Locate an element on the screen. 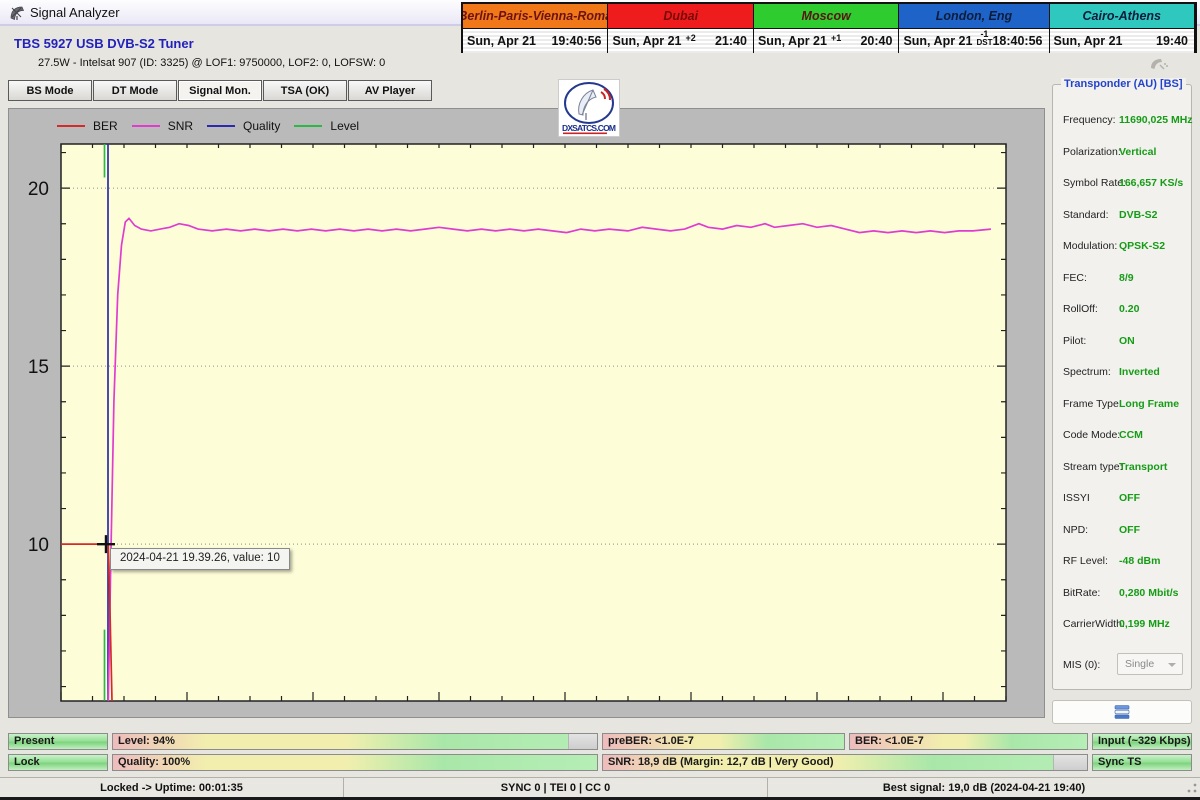  transponder-row-carrierwidth-: CarrierWidth: 0,199 MHz is located at coordinates (1122, 625).